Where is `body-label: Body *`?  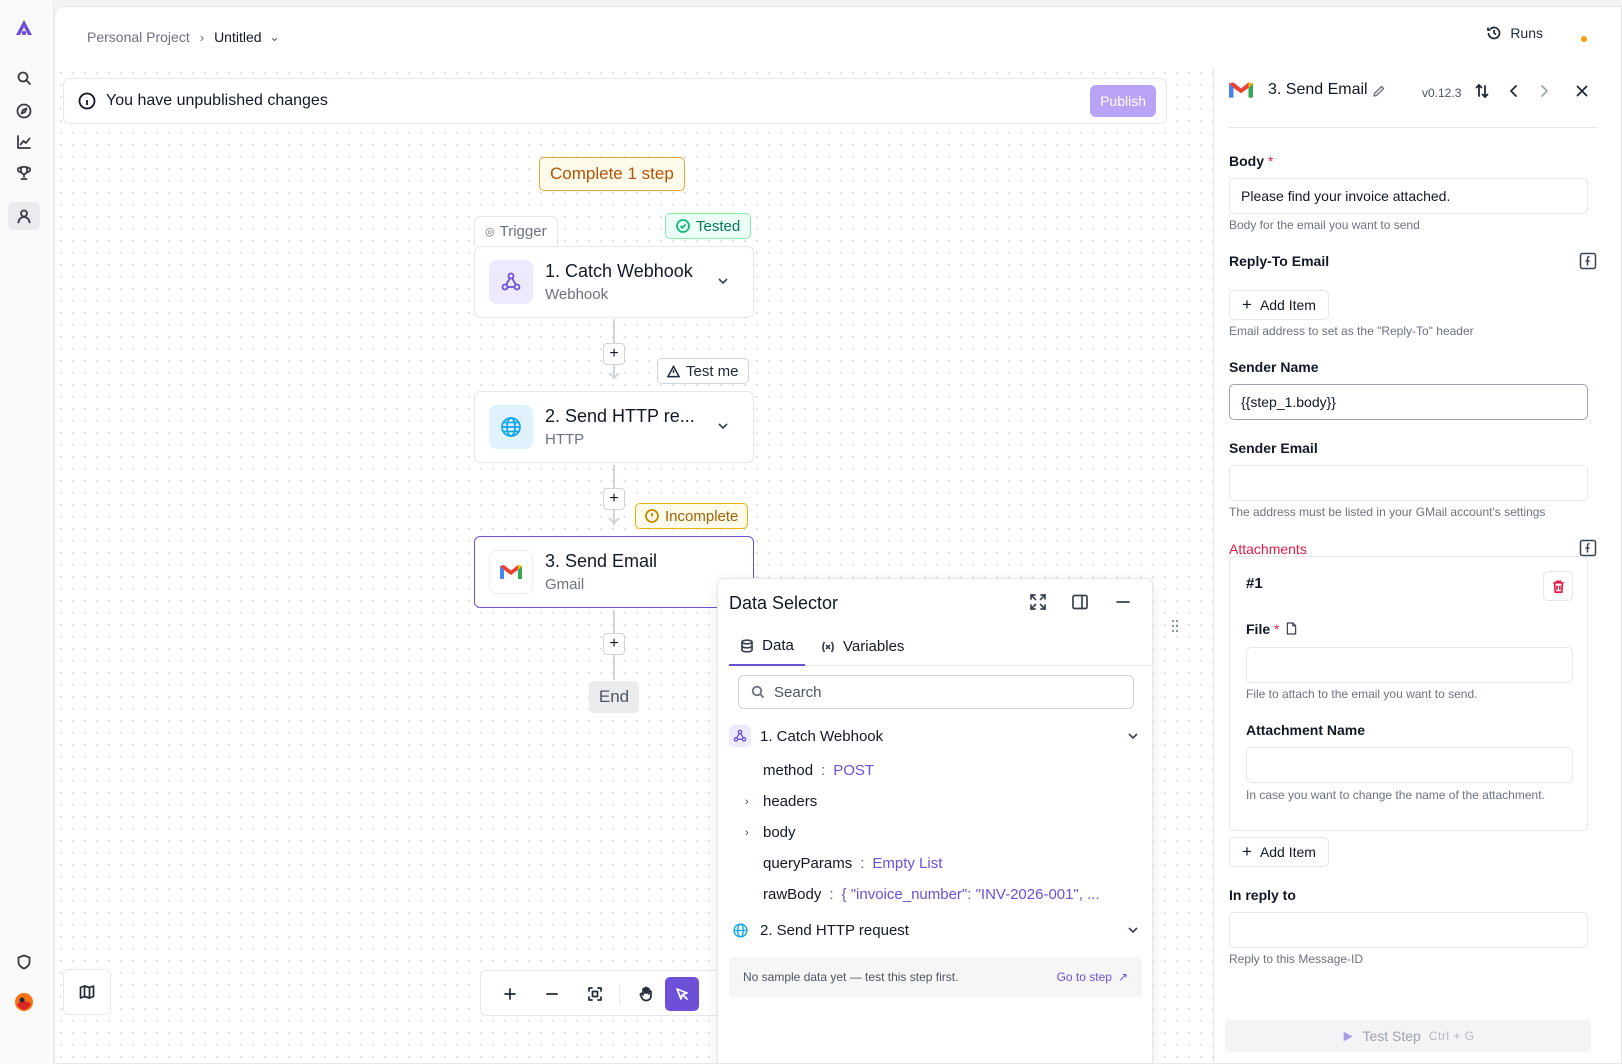
body-label: Body * is located at coordinates (1251, 161).